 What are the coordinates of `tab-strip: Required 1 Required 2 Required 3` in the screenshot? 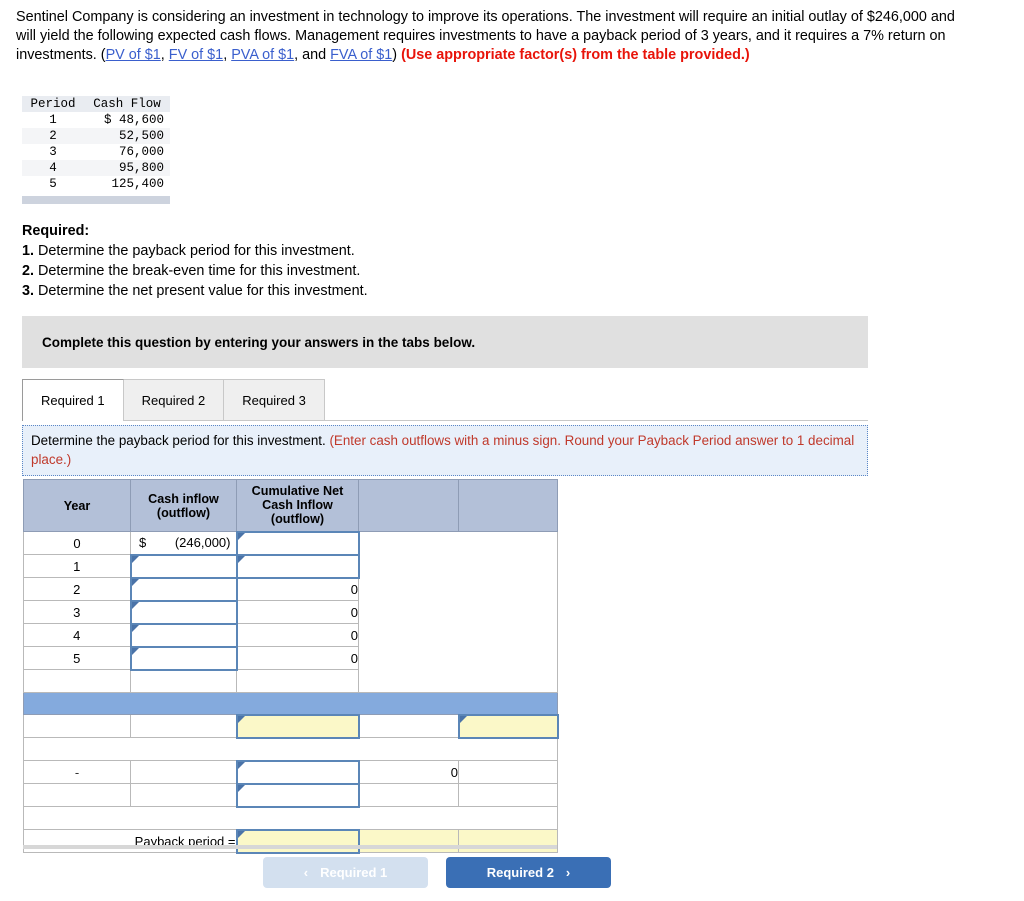 It's located at (445, 399).